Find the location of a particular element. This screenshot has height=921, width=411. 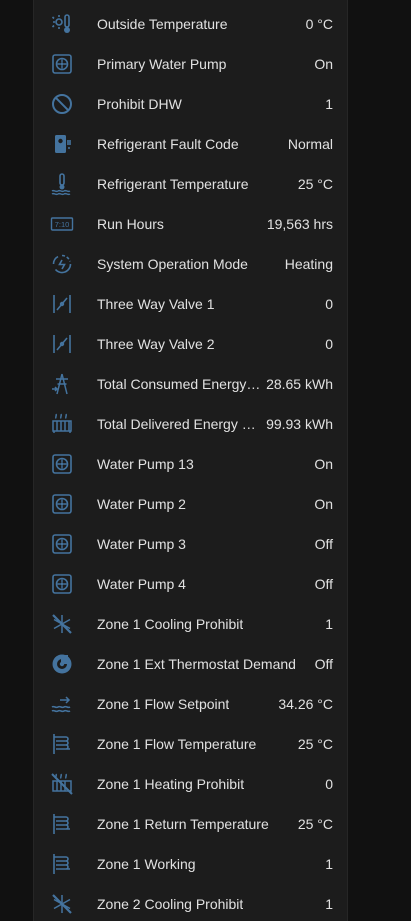

entity-name: Prohibit DHW is located at coordinates (139, 104).